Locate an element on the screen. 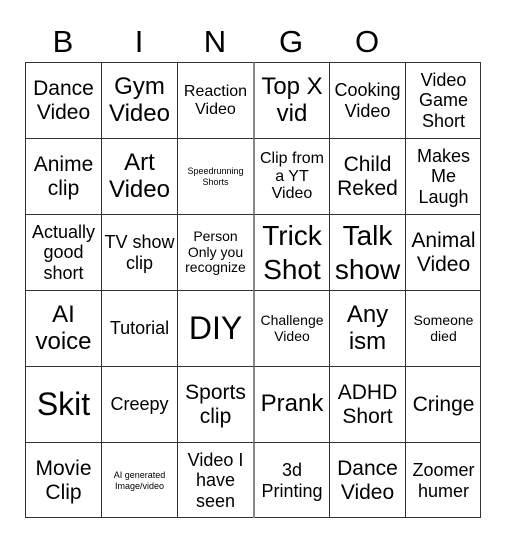 Image resolution: width=506 pixels, height=544 pixels. bingo-cell-label: Child Reked is located at coordinates (367, 176).